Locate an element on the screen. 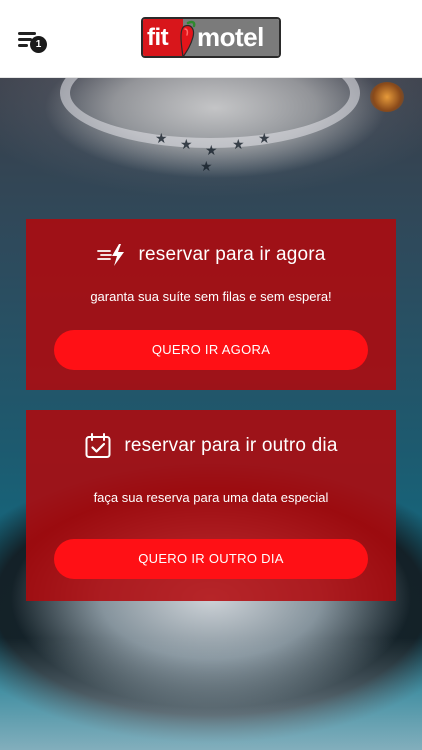 This screenshot has width=422, height=750. fast-lightning-icon is located at coordinates (112, 255).